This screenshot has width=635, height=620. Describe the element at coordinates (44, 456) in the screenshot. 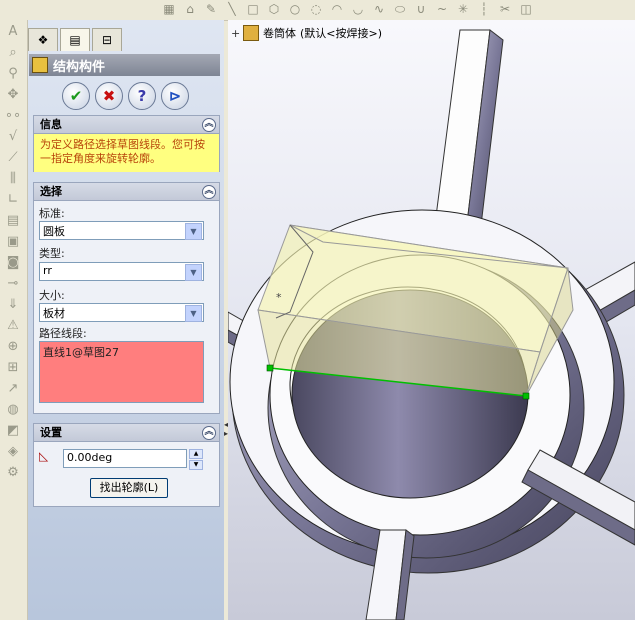

I see `rotation-angle-icon: ◺` at that location.